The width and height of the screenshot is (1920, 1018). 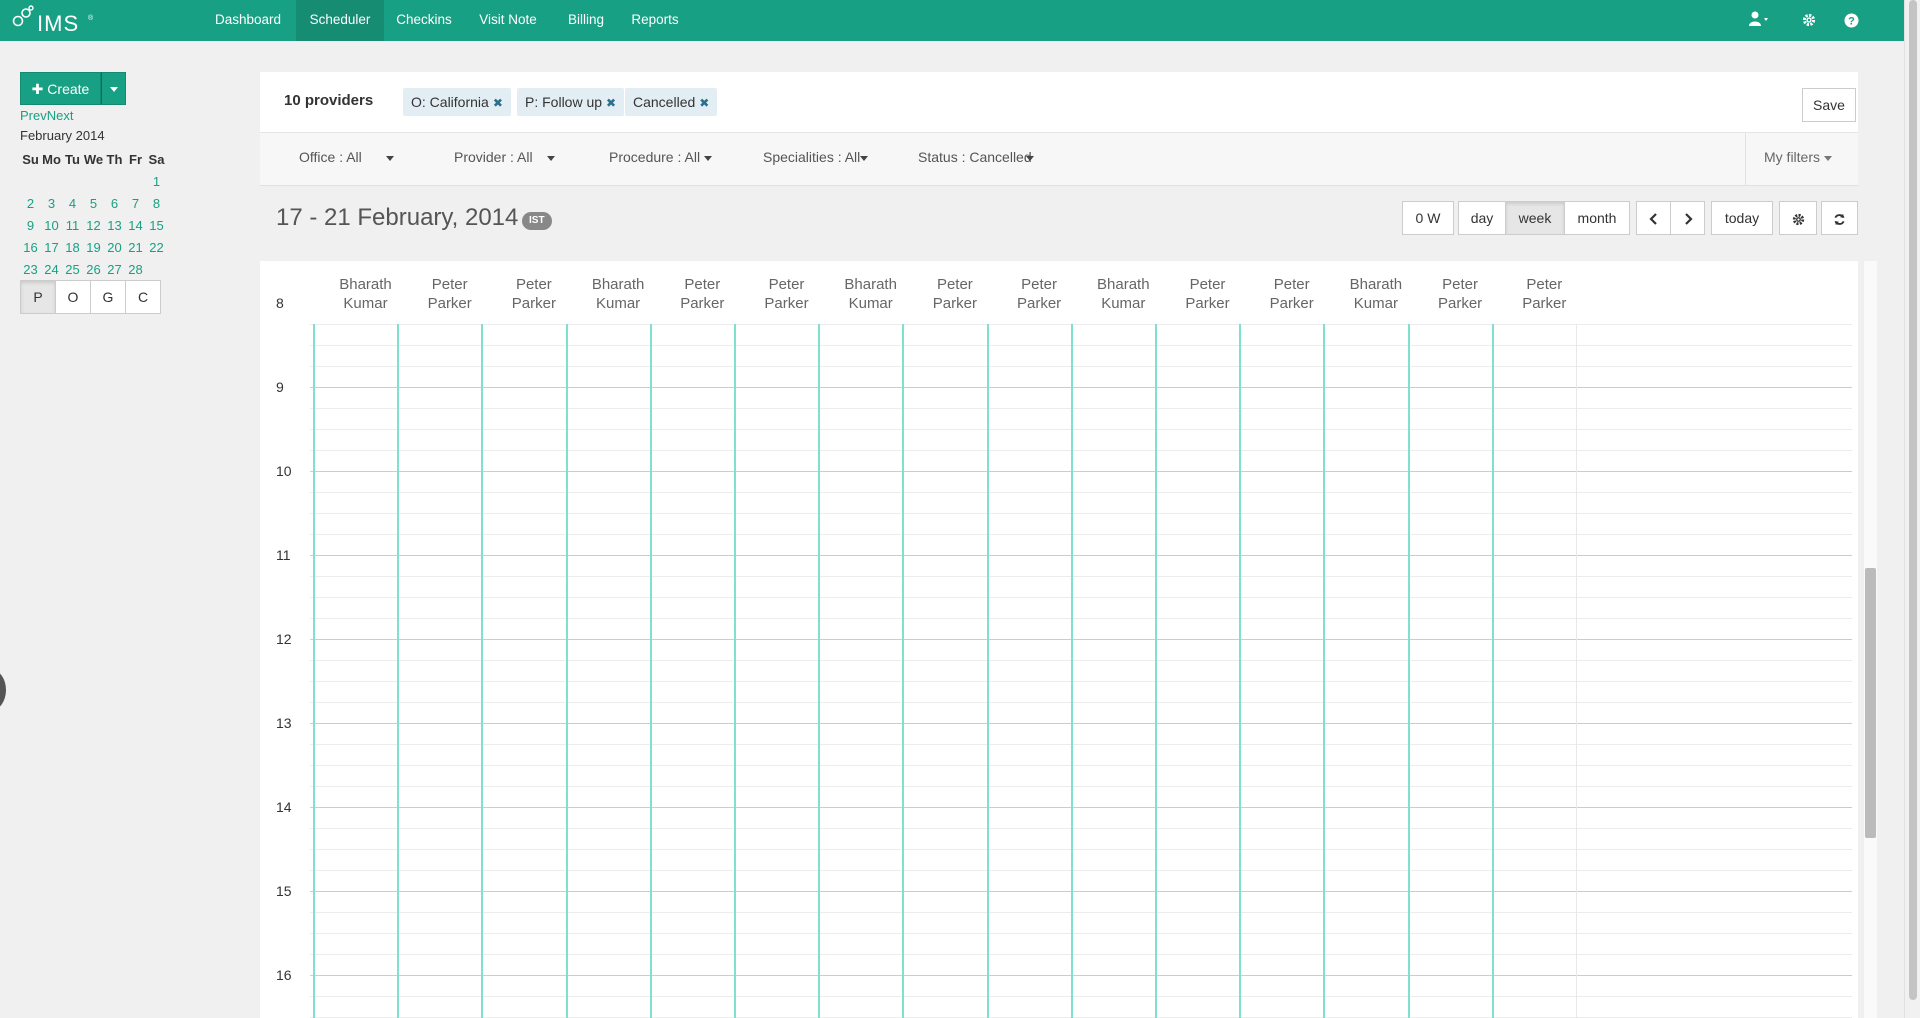 I want to click on logo-trademark: ®, so click(x=91, y=18).